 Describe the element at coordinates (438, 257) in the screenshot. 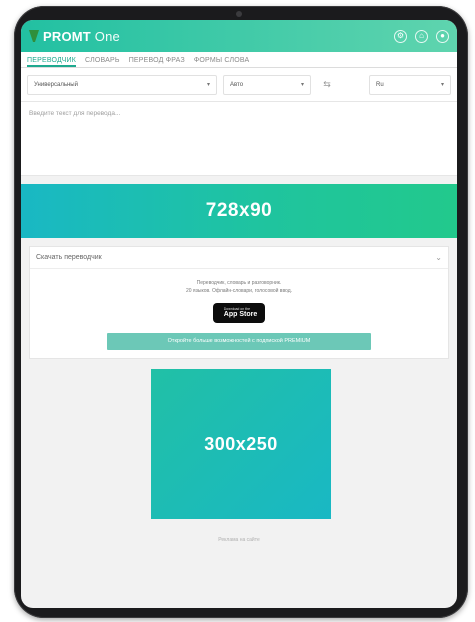

I see `chevron-down-icon: ⌄` at that location.